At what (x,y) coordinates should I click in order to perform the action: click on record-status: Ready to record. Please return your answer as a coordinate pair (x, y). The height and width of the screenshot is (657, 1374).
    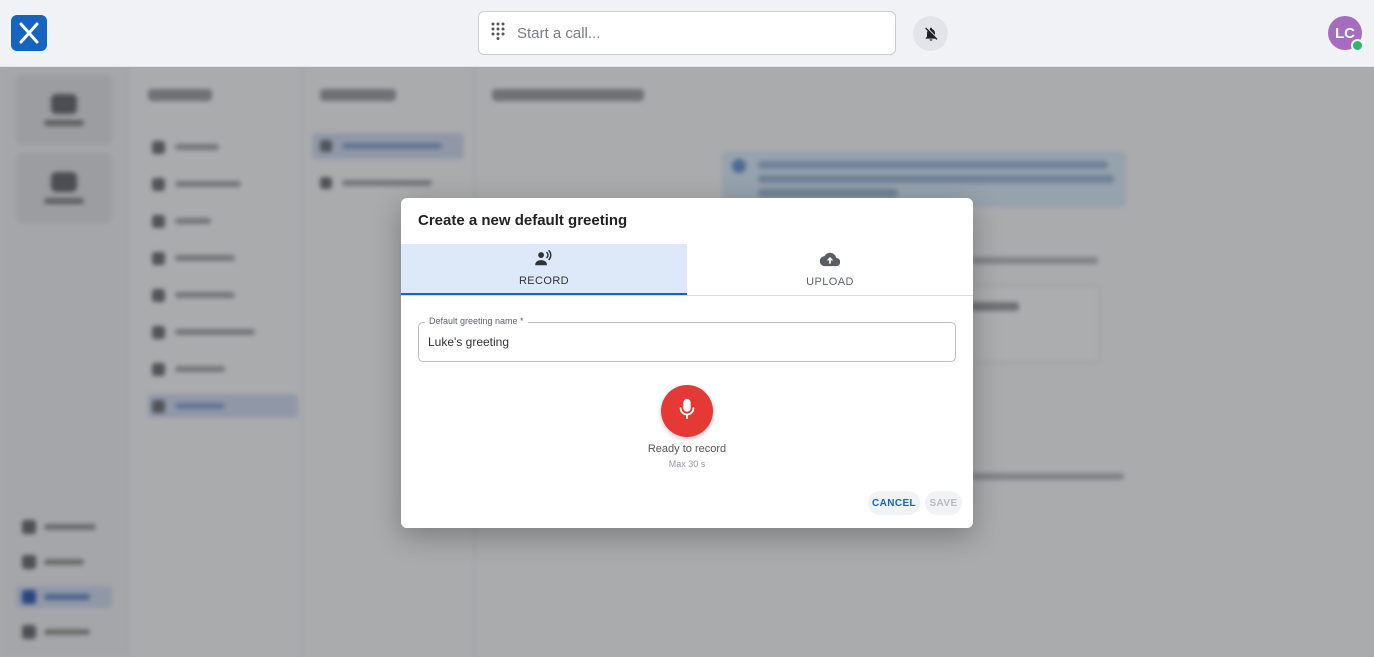
    Looking at the image, I should click on (687, 449).